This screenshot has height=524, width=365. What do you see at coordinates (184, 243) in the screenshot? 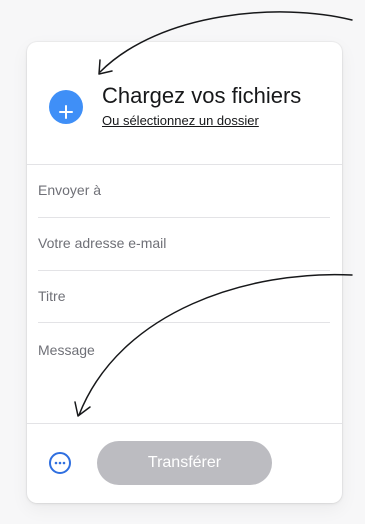
I see `email-input` at bounding box center [184, 243].